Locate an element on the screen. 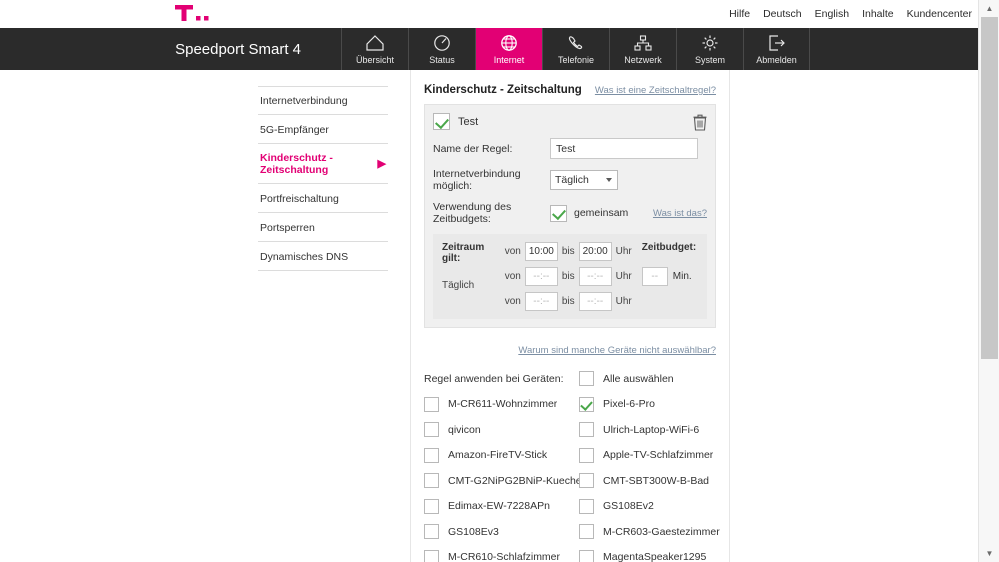  device-label: M-CR603-Gaestezimmer is located at coordinates (661, 531).